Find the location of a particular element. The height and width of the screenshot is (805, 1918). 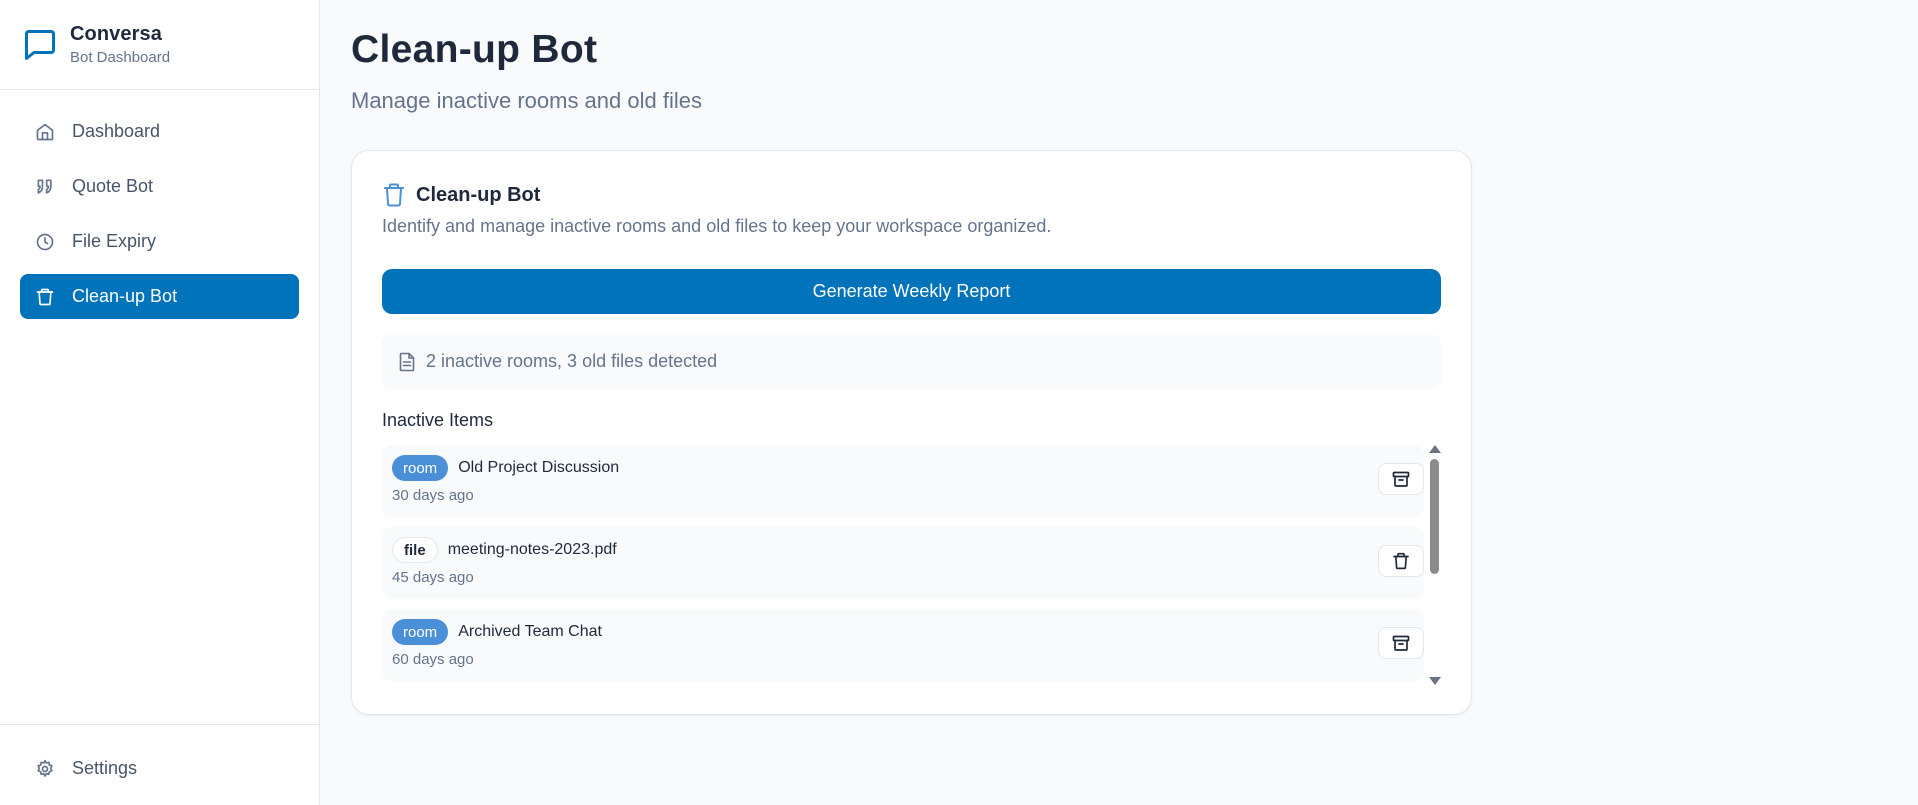

gear-icon is located at coordinates (45, 769).